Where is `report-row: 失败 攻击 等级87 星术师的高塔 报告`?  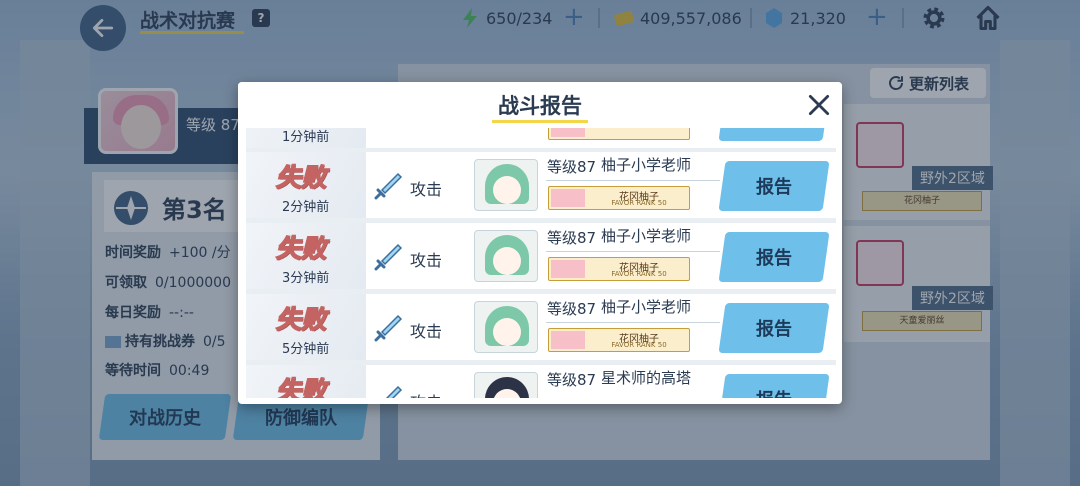
report-row: 失败 攻击 等级87 星术师的高塔 报告 is located at coordinates (541, 381).